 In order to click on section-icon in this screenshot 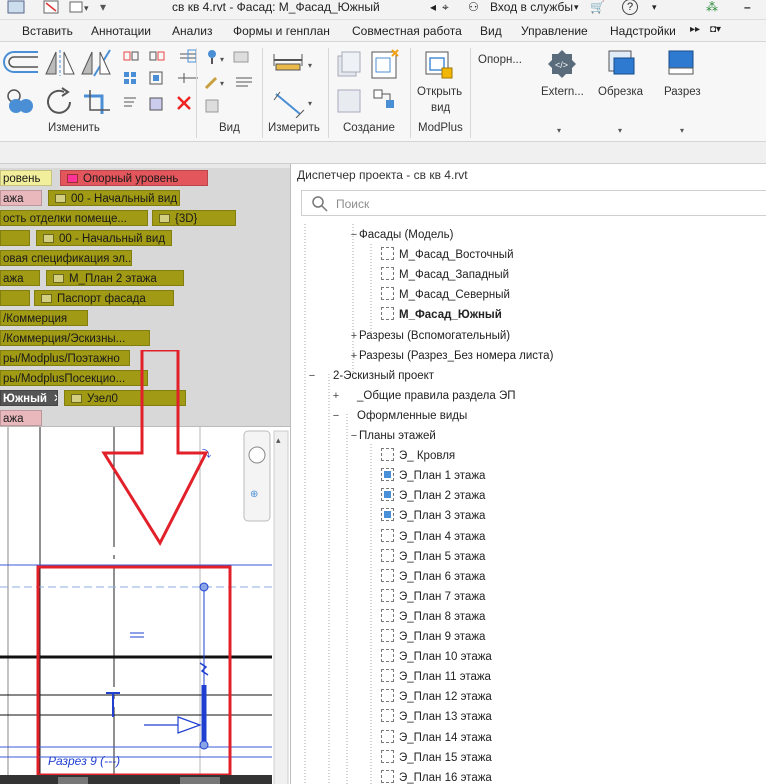, I will do `click(682, 64)`.